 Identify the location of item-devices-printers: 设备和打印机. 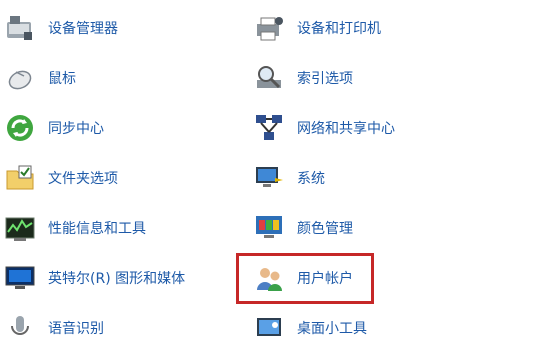
(317, 28).